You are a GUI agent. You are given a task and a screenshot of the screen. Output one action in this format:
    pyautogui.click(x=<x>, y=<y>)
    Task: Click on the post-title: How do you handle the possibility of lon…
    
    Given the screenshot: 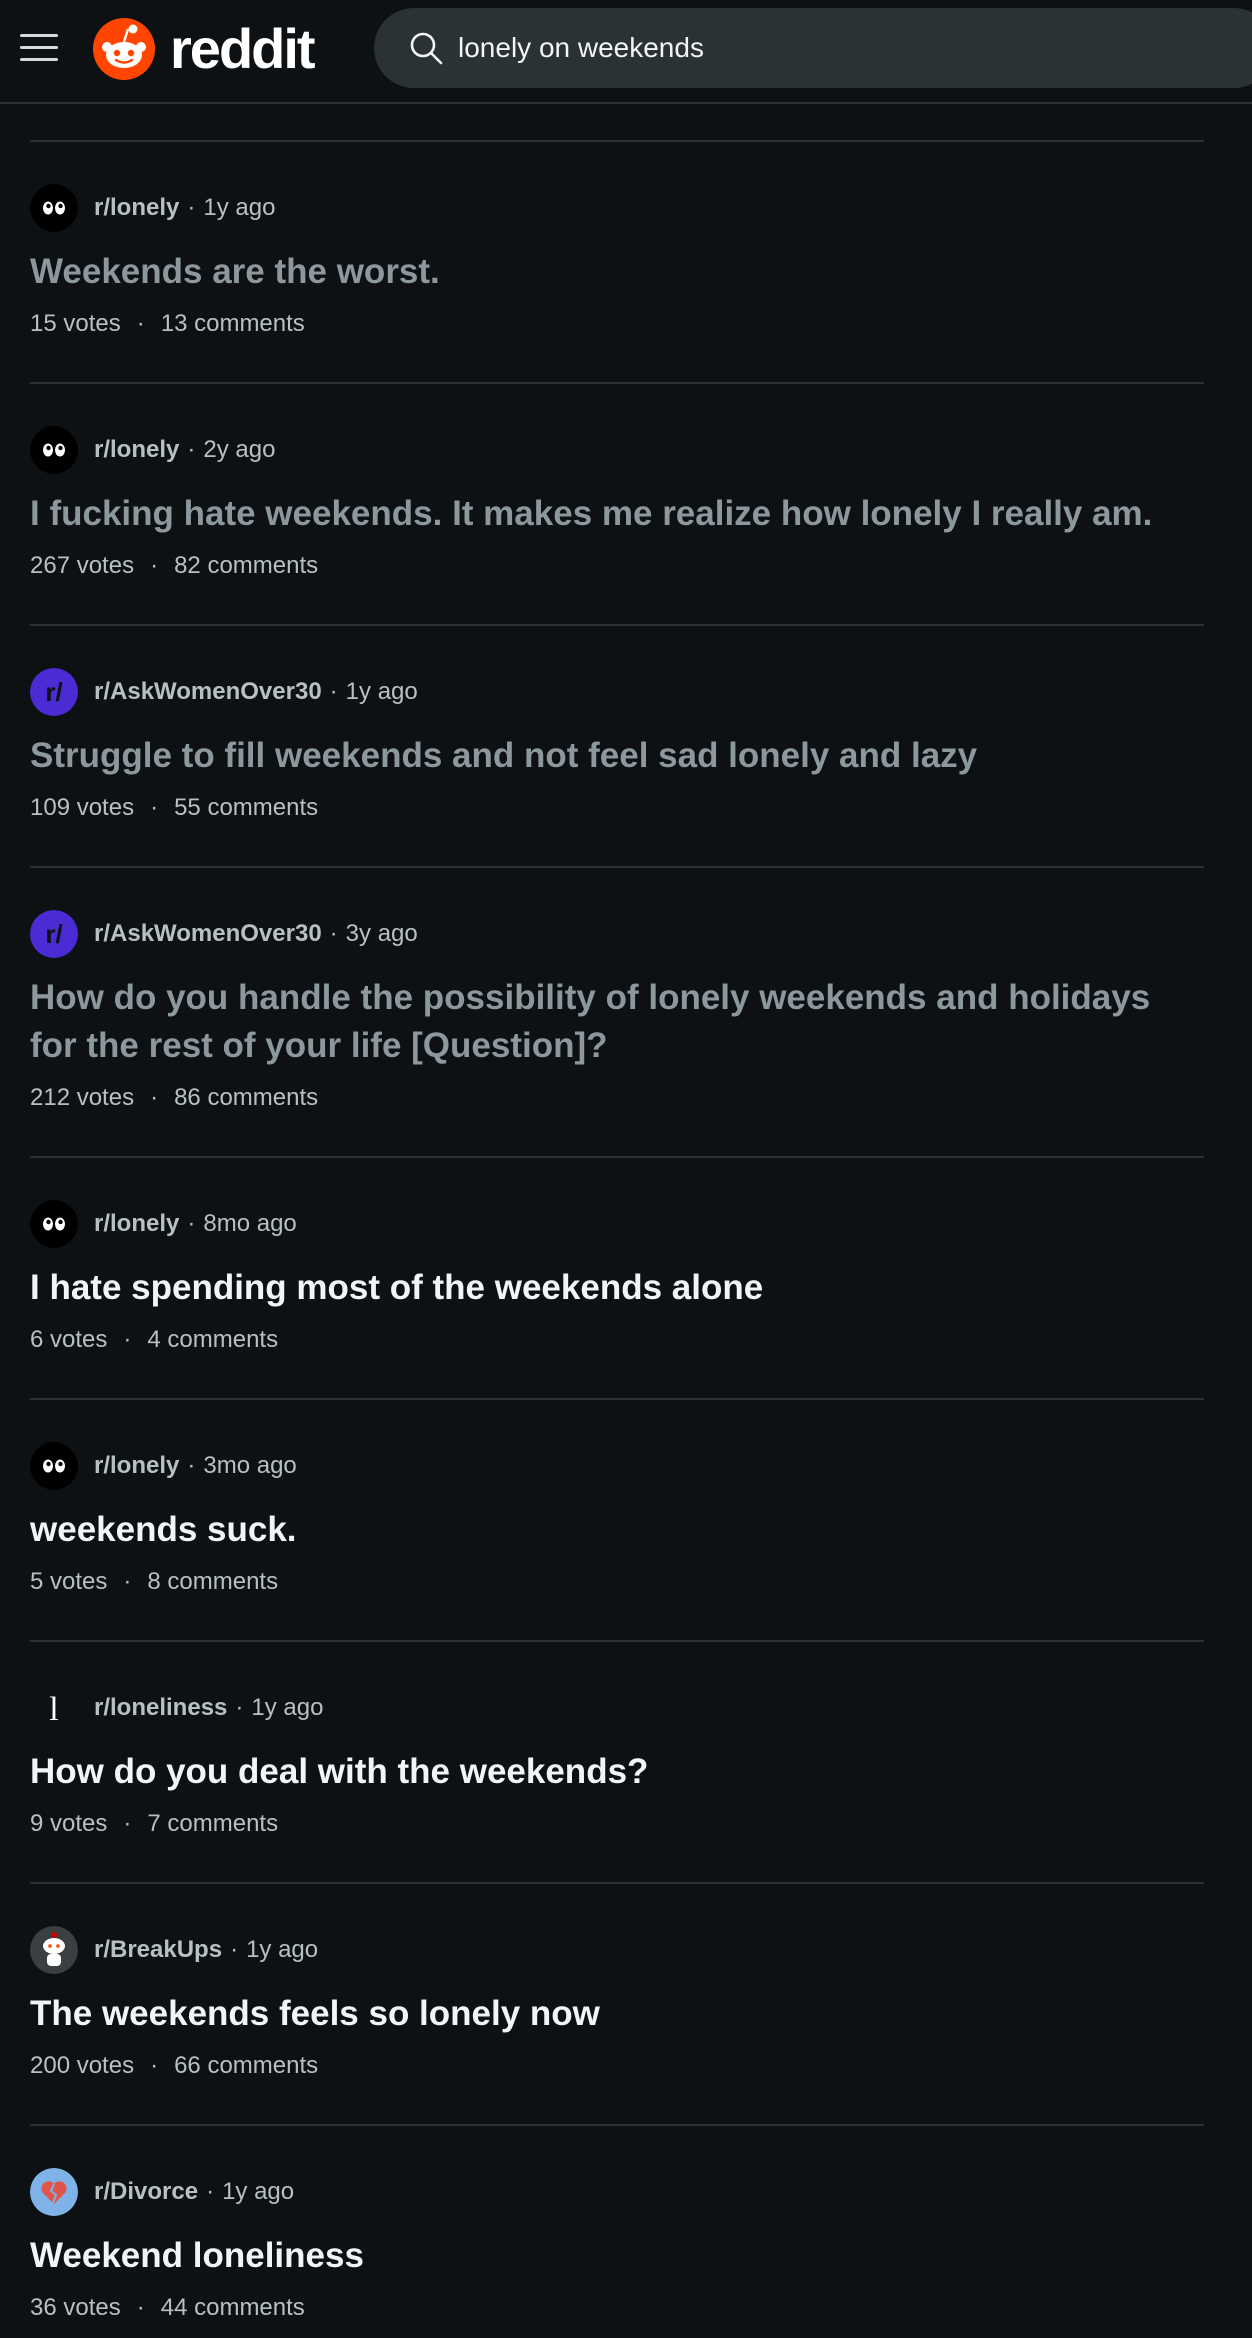 What is the action you would take?
    pyautogui.click(x=617, y=1022)
    